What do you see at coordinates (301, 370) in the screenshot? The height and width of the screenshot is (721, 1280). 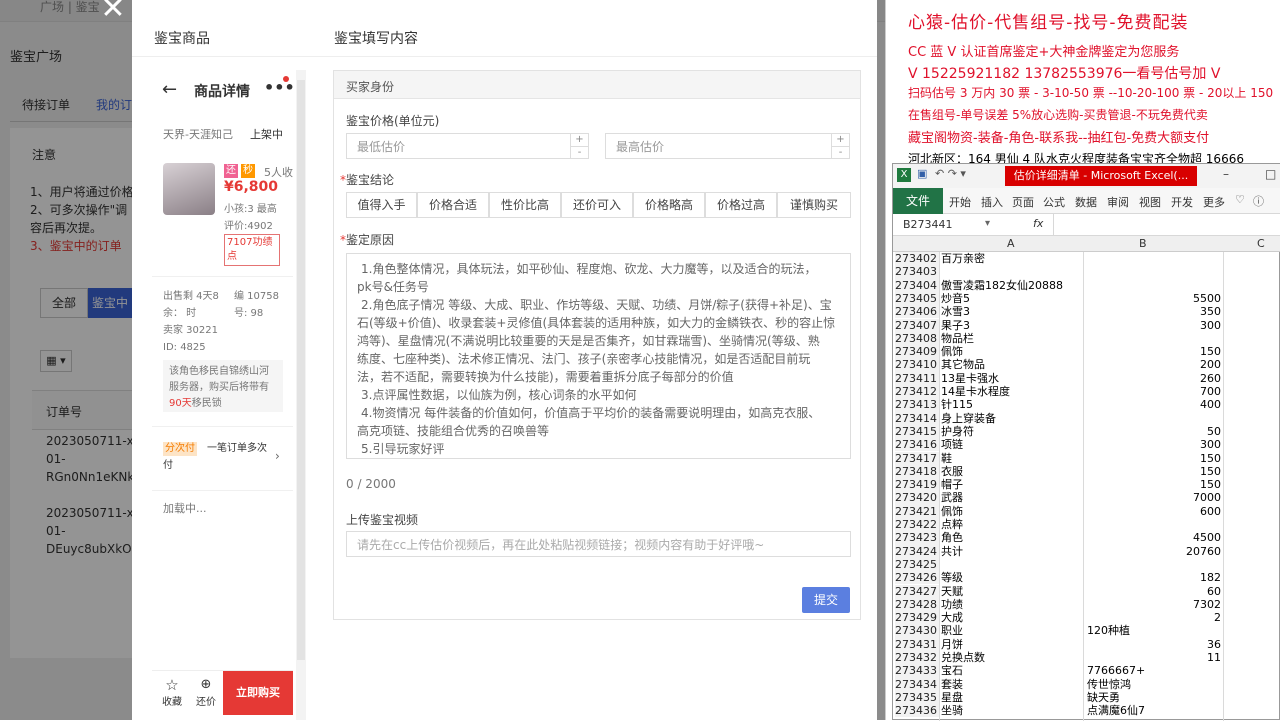 I see `scrollbar-thumb` at bounding box center [301, 370].